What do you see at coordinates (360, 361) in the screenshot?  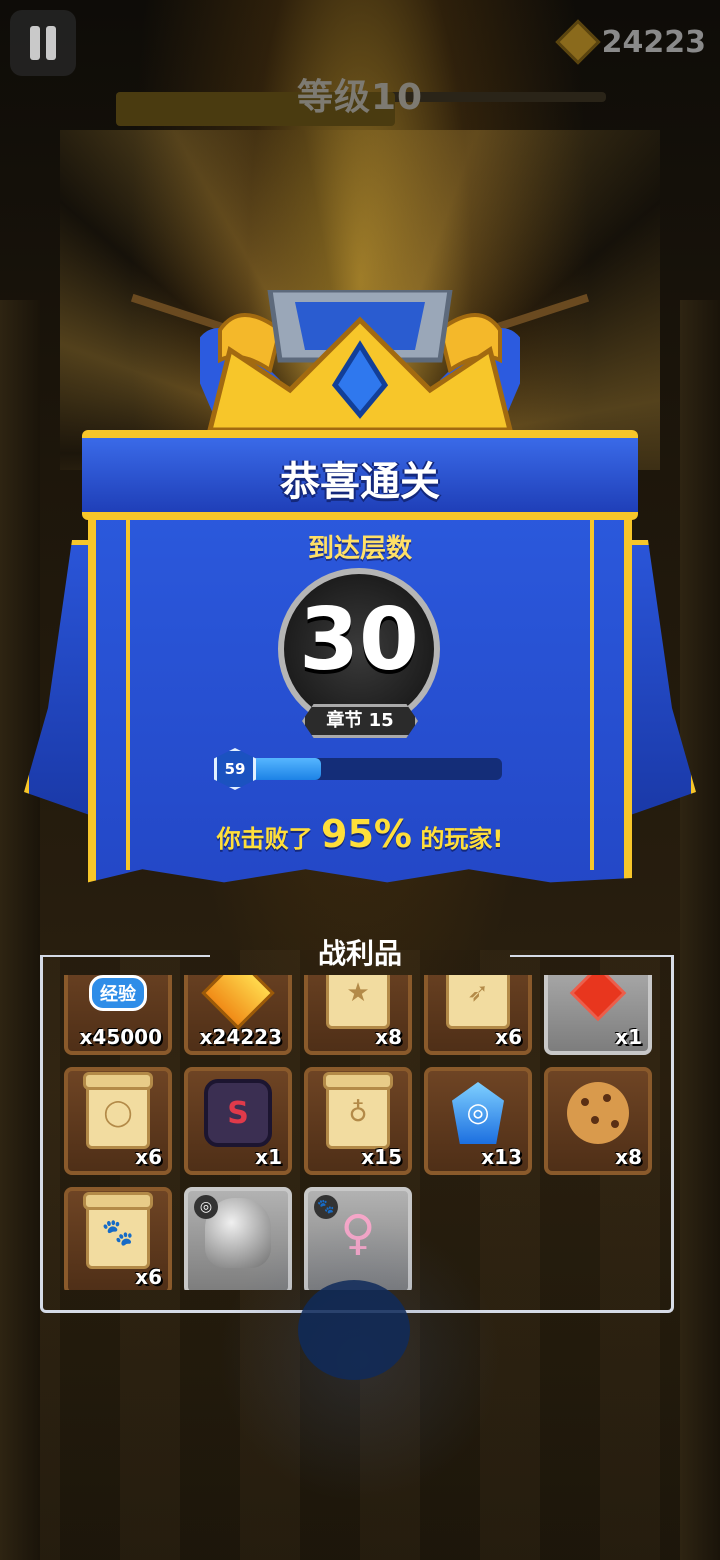 I see `crown-icon` at bounding box center [360, 361].